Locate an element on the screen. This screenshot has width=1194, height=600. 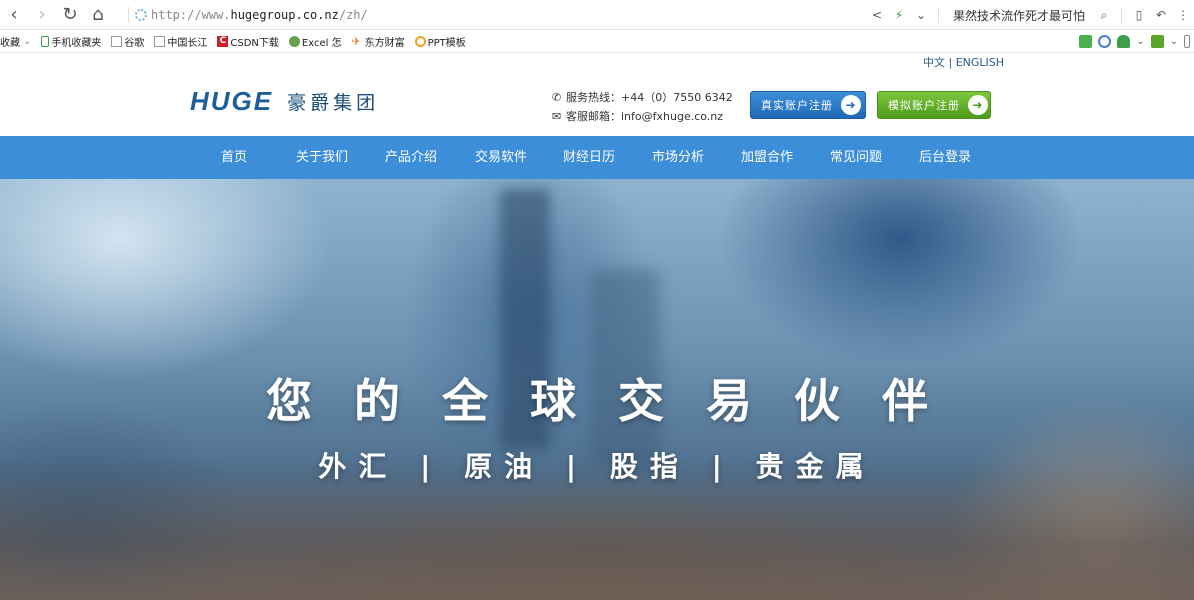
book-icon is located at coordinates (1086, 41).